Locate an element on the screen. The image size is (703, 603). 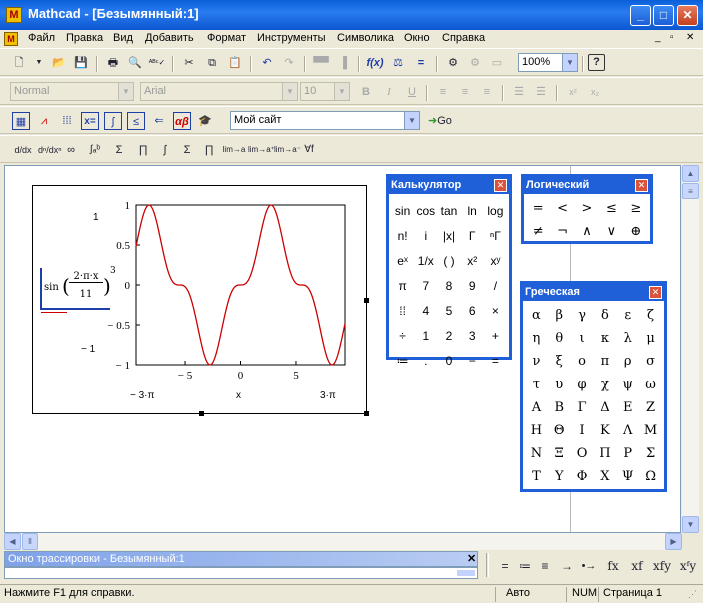
horizontal-scrollbar: ◀ ⦀ ▶ is located at coordinates (343, 541).